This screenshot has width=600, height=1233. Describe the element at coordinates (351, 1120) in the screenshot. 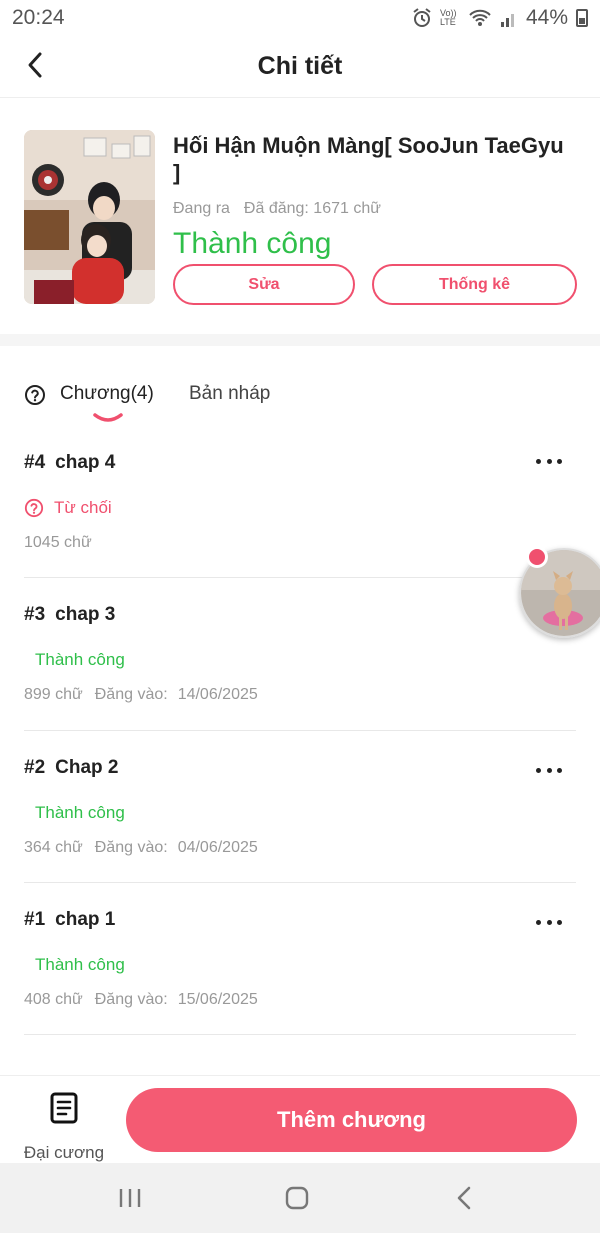

I see `add-chapter-button: Thêm chương` at that location.